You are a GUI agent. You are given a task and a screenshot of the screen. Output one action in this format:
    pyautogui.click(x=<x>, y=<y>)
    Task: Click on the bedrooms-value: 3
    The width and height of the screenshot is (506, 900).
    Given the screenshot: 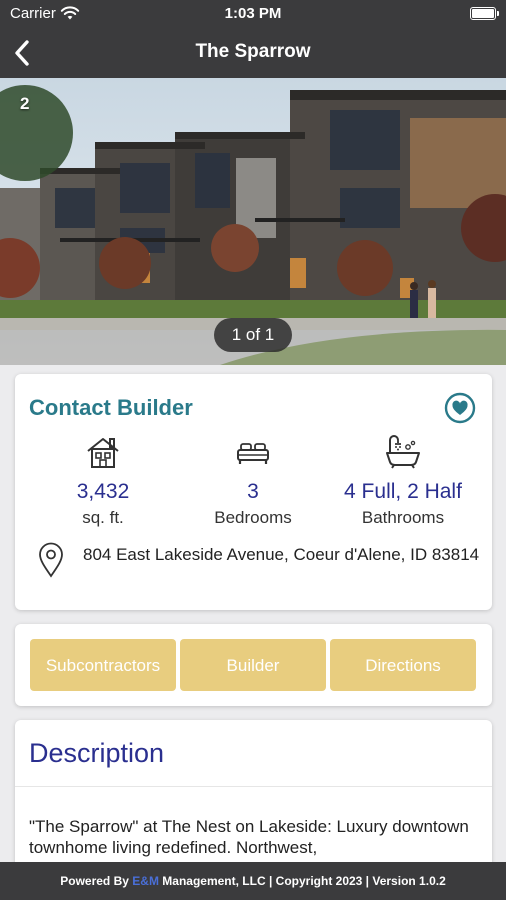 What is the action you would take?
    pyautogui.click(x=253, y=491)
    